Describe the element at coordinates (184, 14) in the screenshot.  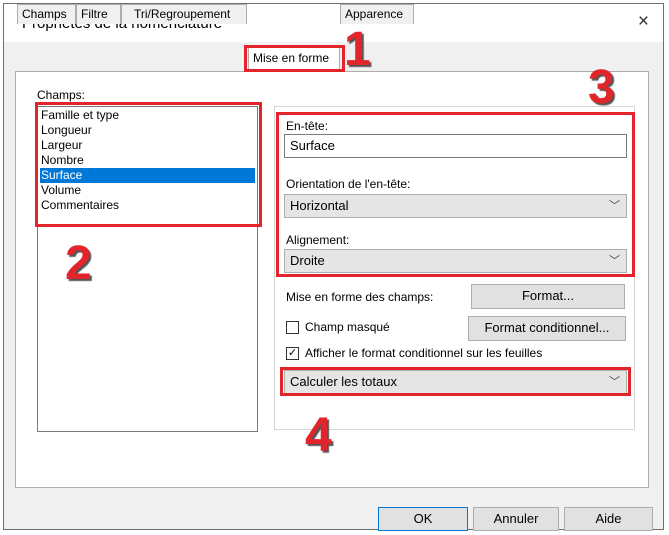
I see `tab-tri-regroupement: Tri/Regroupement` at that location.